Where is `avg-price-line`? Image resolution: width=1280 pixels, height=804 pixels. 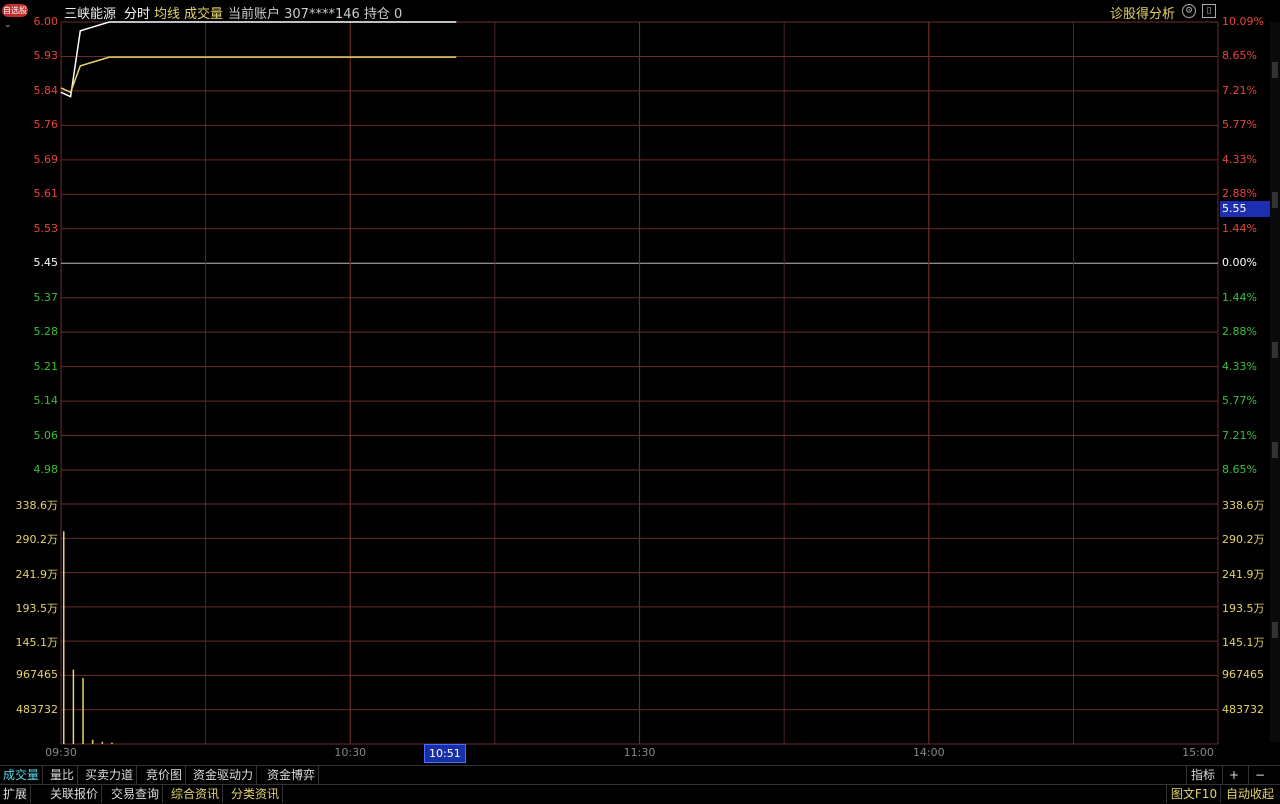
avg-price-line is located at coordinates (258, 75).